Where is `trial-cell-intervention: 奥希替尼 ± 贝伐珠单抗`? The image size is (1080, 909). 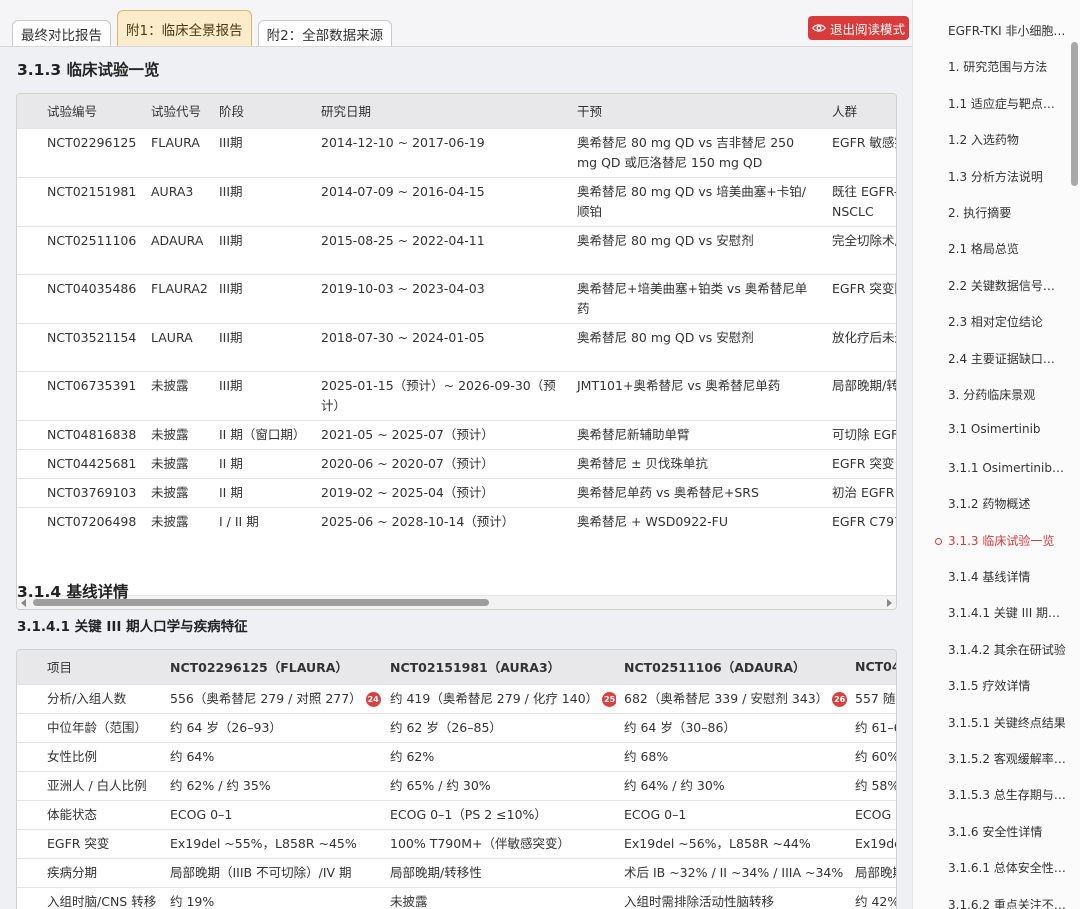
trial-cell-intervention: 奥希替尼 ± 贝伐珠单抗 is located at coordinates (696, 463).